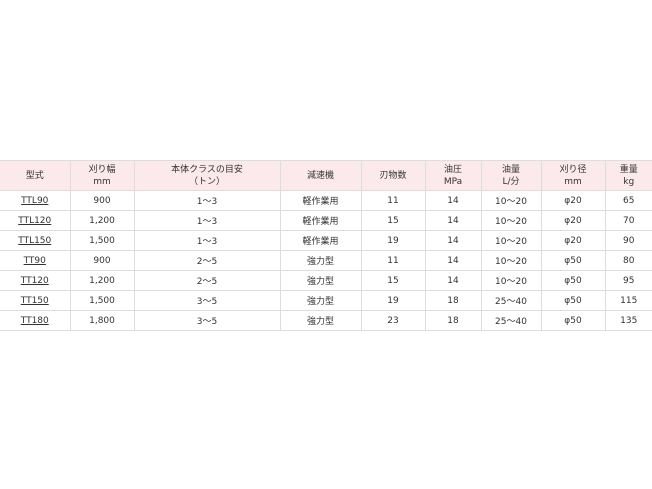 The height and width of the screenshot is (489, 652). I want to click on model-link: TT120, so click(35, 281).